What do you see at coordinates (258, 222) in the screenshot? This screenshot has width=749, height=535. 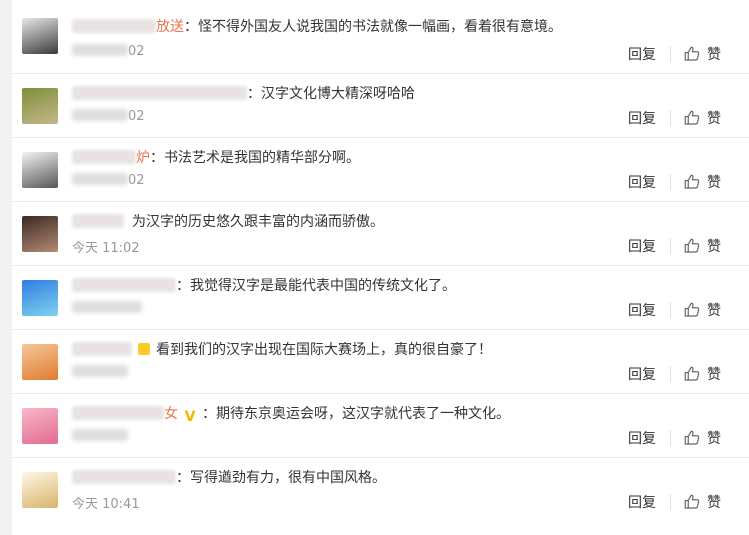 I see `comment-text: 为汉字的历史悠久跟丰富的内涵而骄傲。` at bounding box center [258, 222].